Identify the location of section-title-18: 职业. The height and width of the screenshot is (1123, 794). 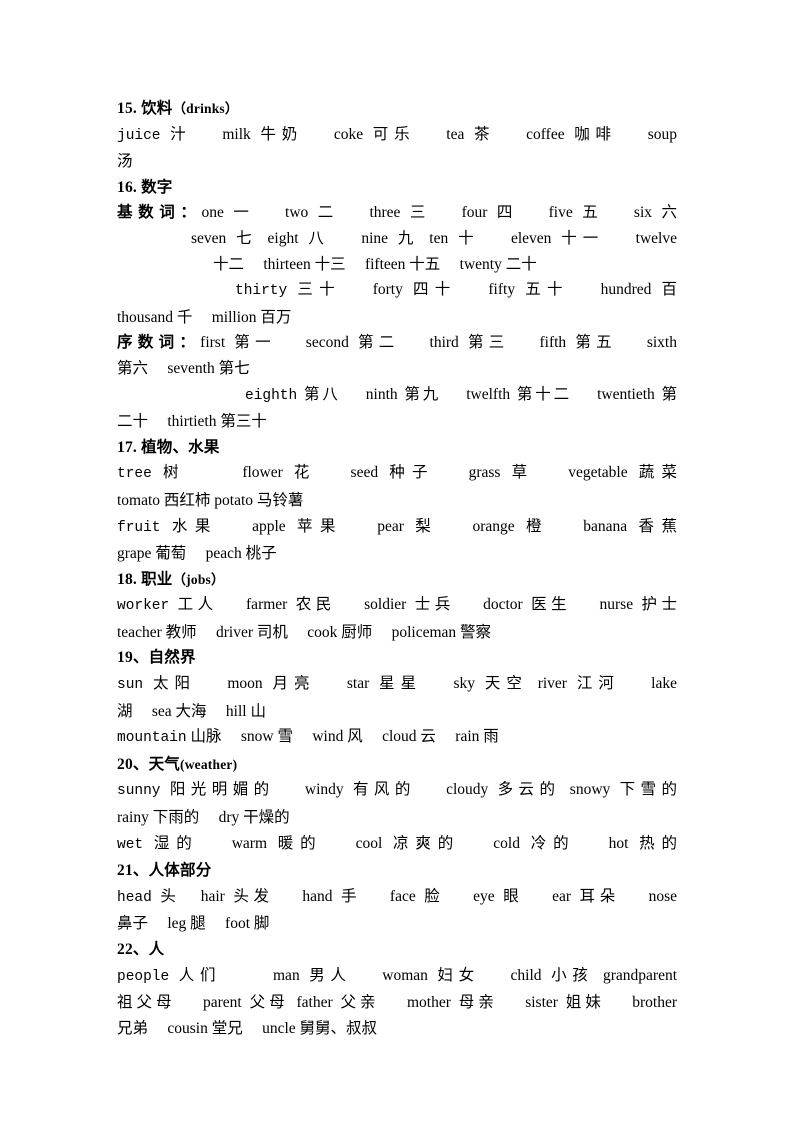
(157, 579).